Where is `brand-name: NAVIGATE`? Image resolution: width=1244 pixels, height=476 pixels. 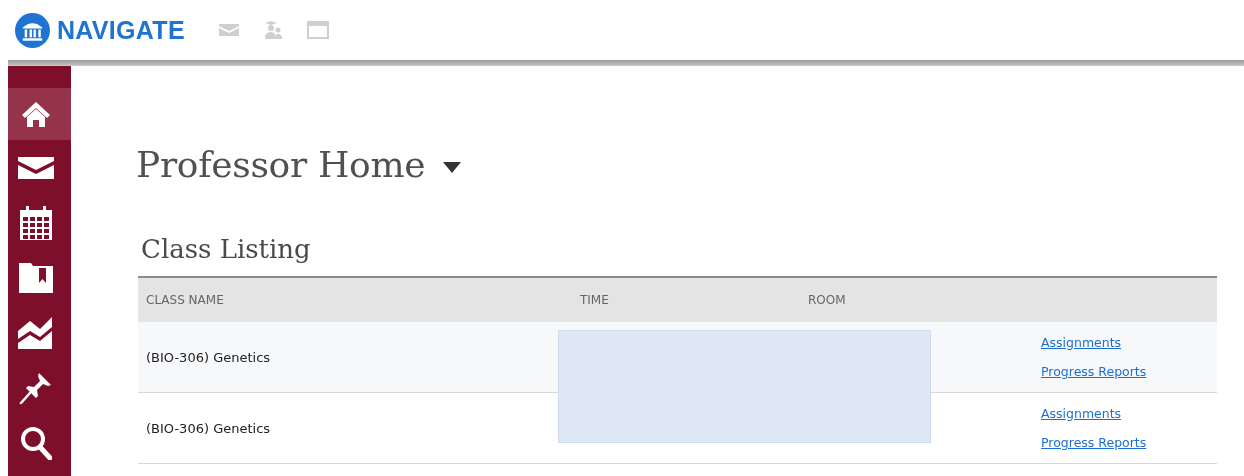 brand-name: NAVIGATE is located at coordinates (121, 30).